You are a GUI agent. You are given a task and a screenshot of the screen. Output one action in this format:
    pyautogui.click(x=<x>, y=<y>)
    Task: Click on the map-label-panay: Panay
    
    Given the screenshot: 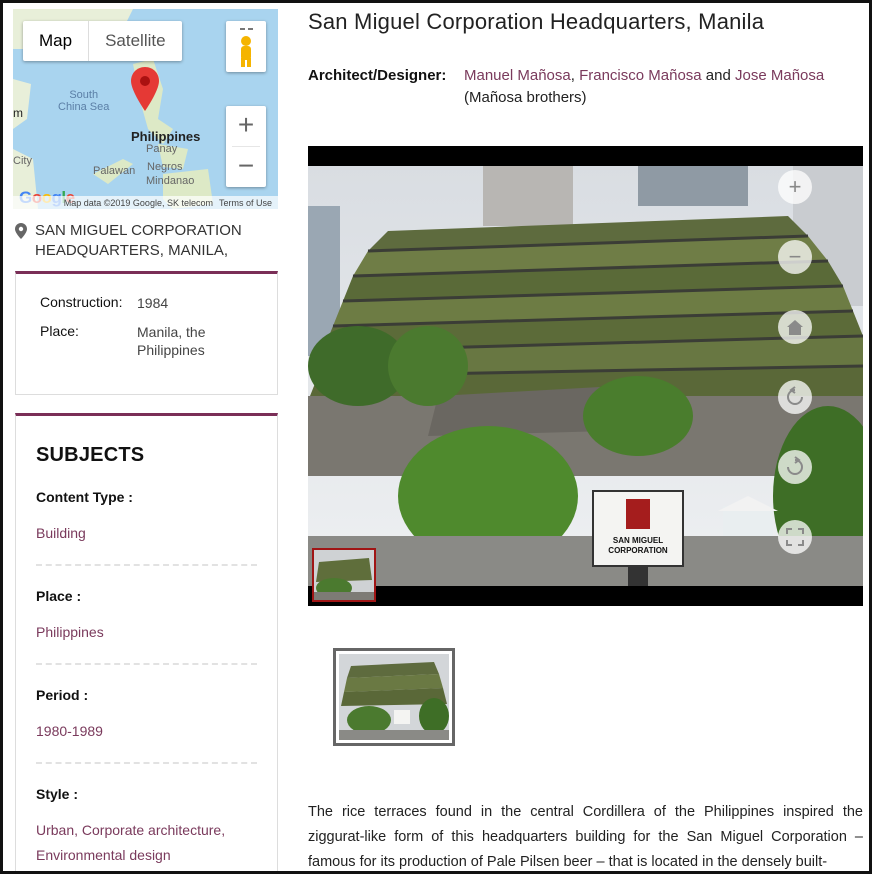 What is the action you would take?
    pyautogui.click(x=162, y=149)
    